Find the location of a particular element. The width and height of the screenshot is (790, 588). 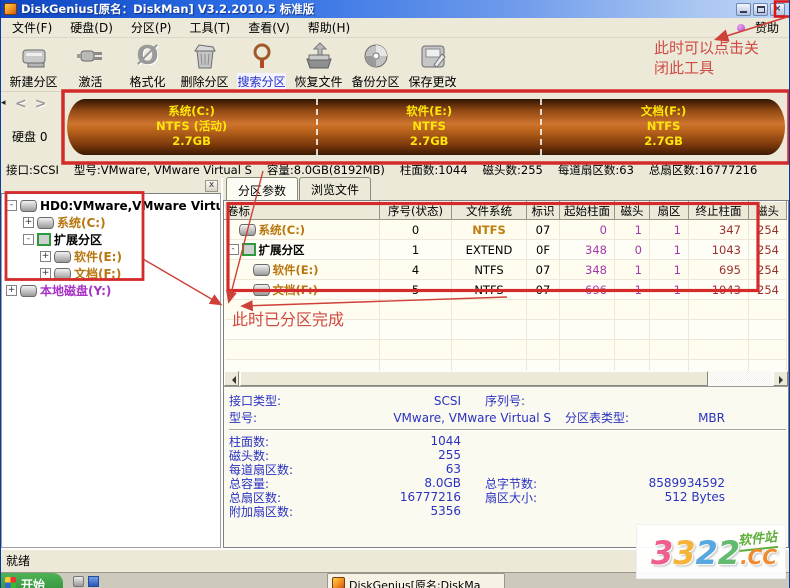

col-start-sector: 扇区 is located at coordinates (669, 210).